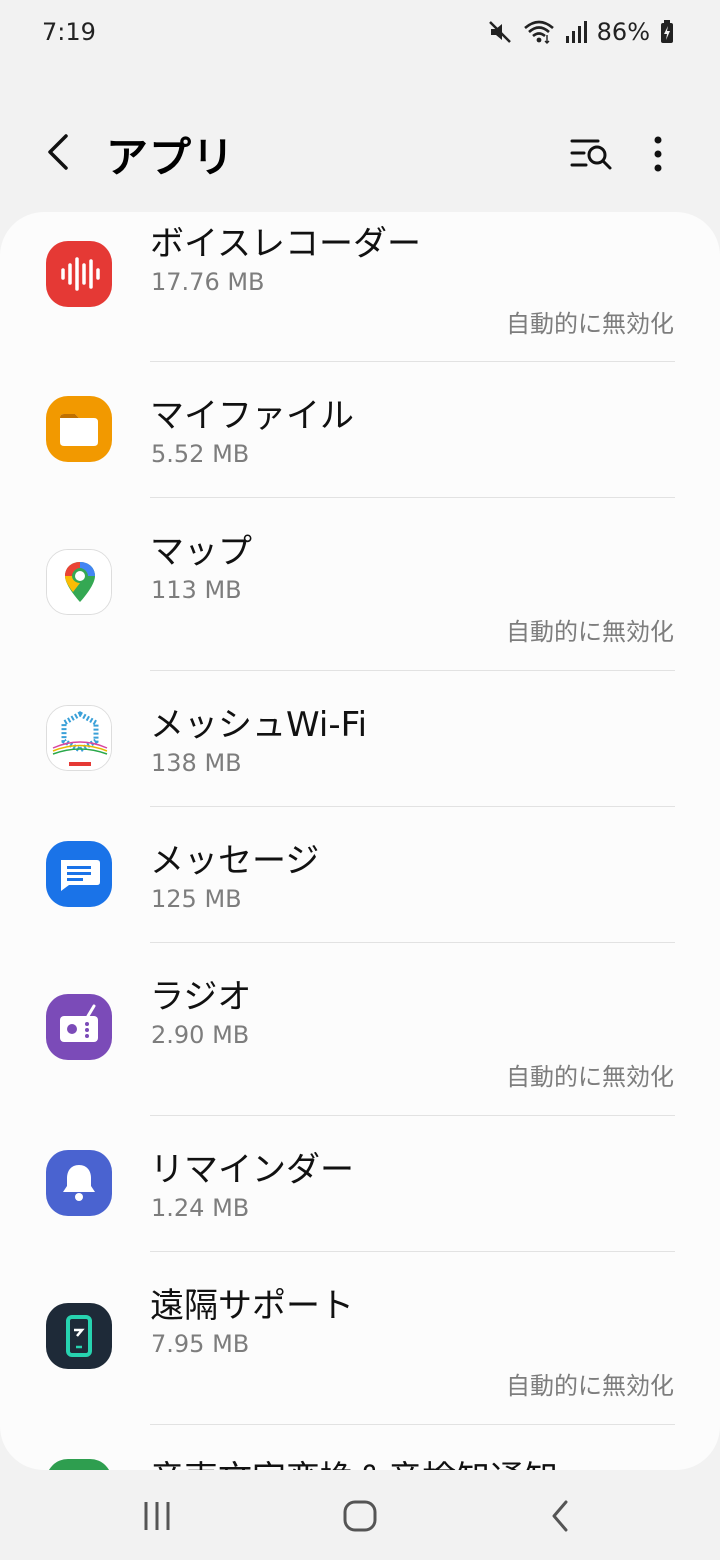  Describe the element at coordinates (79, 738) in the screenshot. I see `mesh-wifi-icon` at that location.